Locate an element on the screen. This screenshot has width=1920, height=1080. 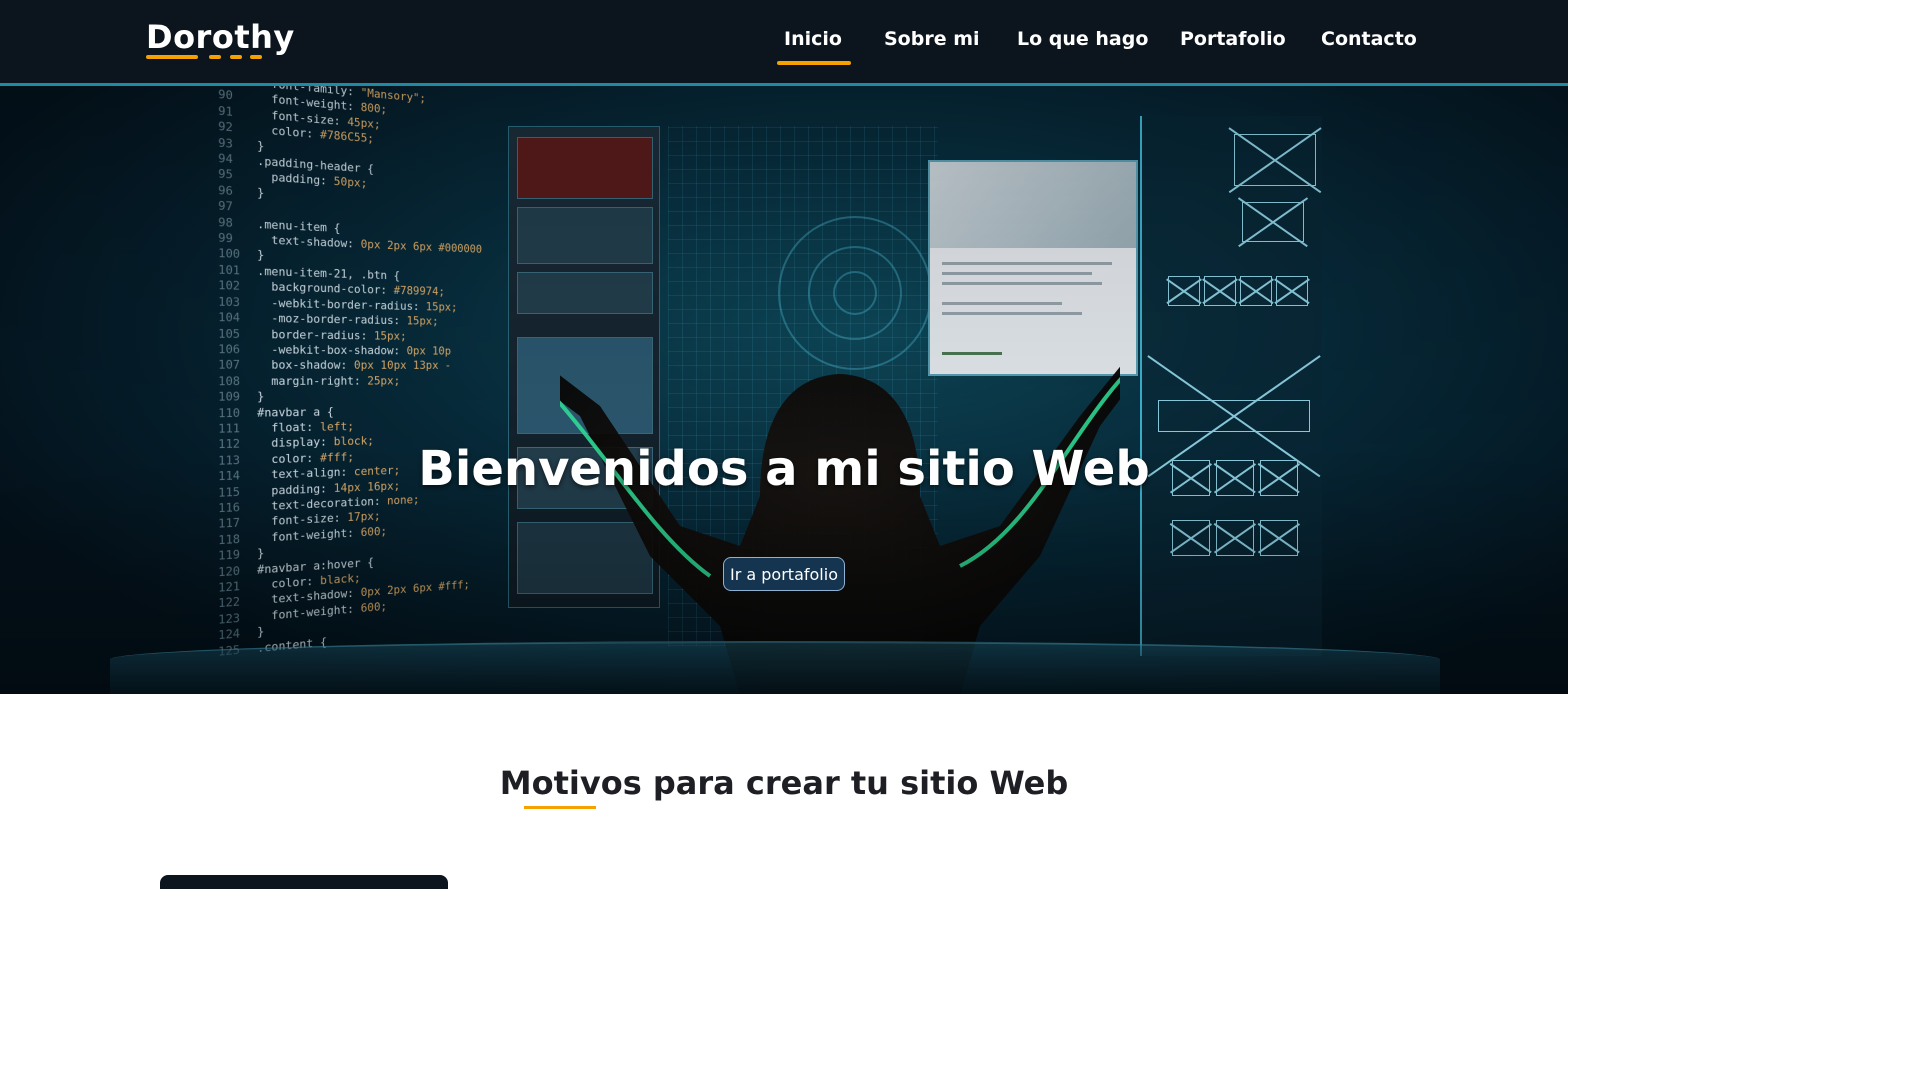
reason-card is located at coordinates (304, 882).